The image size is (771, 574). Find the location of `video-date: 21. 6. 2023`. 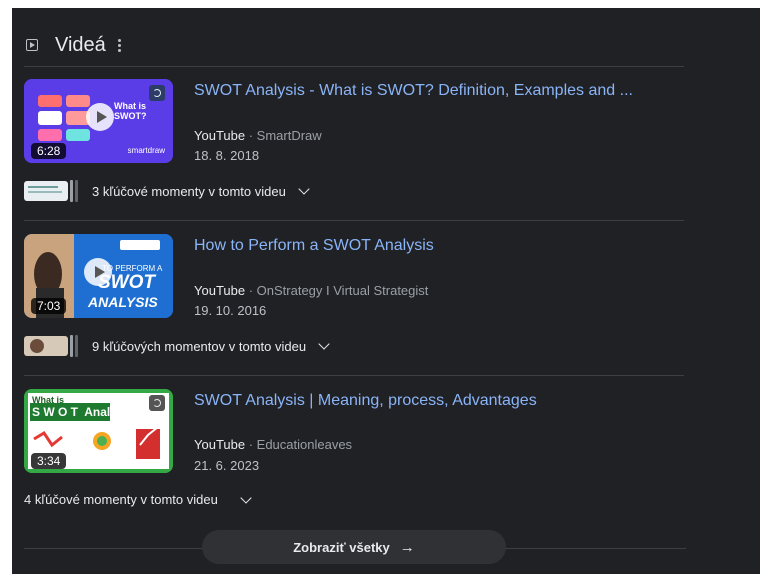

video-date: 21. 6. 2023 is located at coordinates (227, 465).